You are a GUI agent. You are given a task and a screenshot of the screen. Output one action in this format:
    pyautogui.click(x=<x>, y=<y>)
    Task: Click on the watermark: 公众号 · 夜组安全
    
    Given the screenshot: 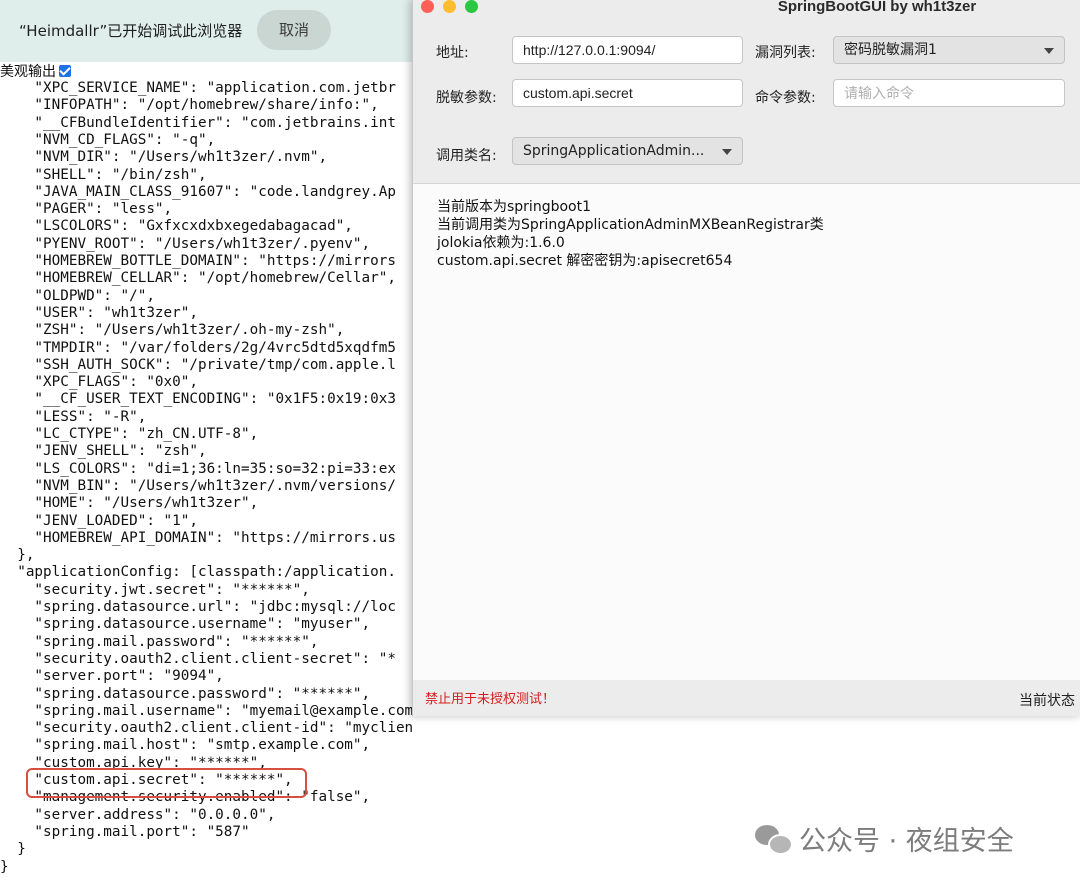 What is the action you would take?
    pyautogui.click(x=884, y=838)
    